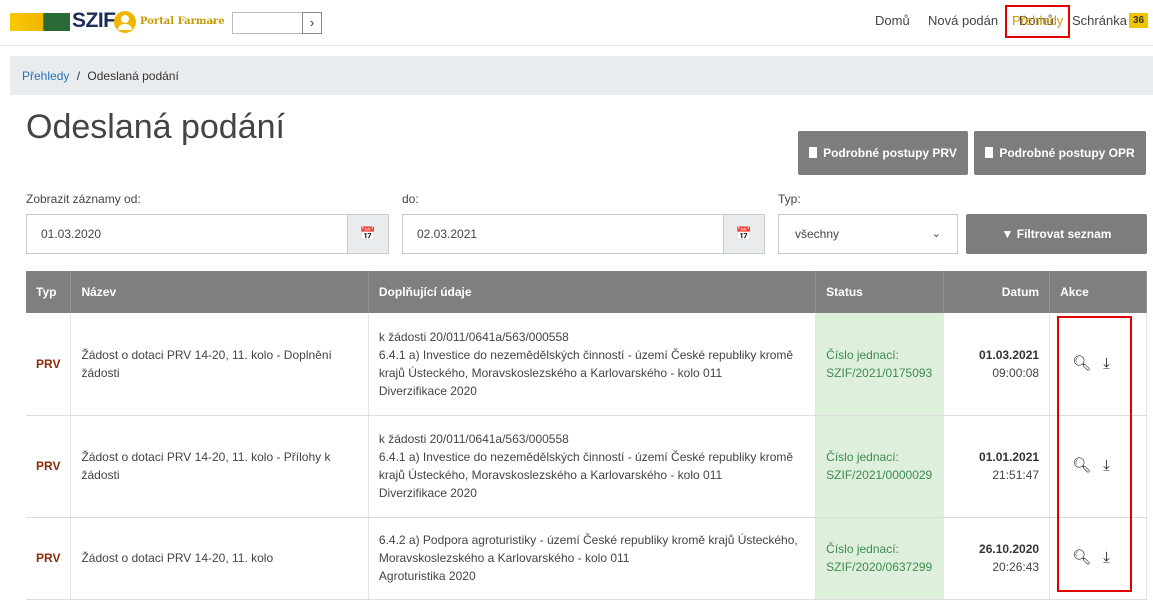 This screenshot has width=1153, height=600. I want to click on prv-button-label: Podrobné postupy PRV, so click(890, 153).